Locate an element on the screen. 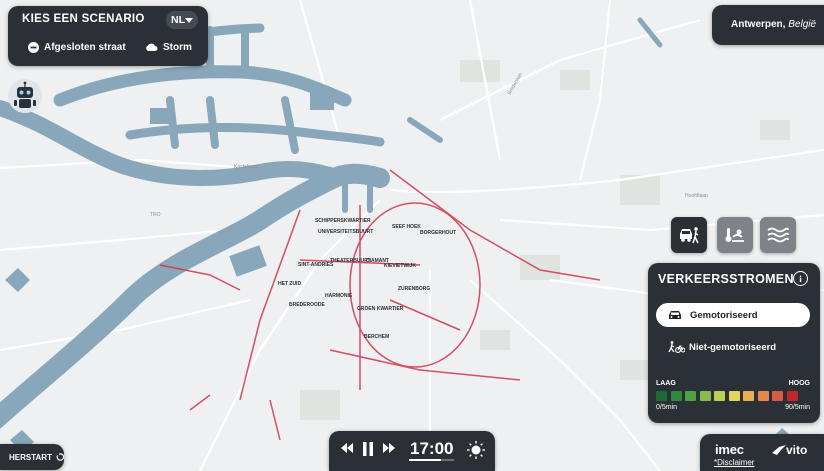  motorized-button: Gemotoriseerd is located at coordinates (733, 315).